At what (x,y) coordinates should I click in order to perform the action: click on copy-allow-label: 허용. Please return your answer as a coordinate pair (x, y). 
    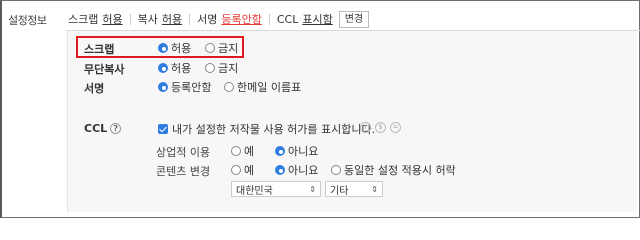
    Looking at the image, I should click on (181, 68).